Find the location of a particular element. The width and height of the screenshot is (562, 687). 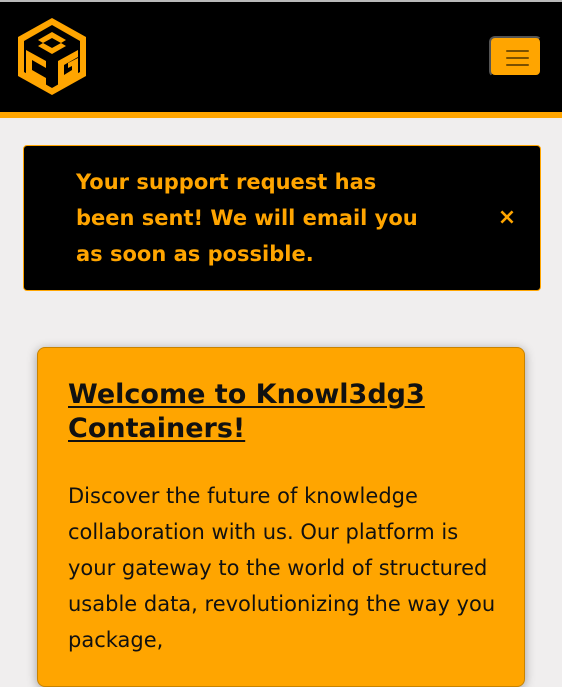

cg-logo-icon is located at coordinates (52, 56).